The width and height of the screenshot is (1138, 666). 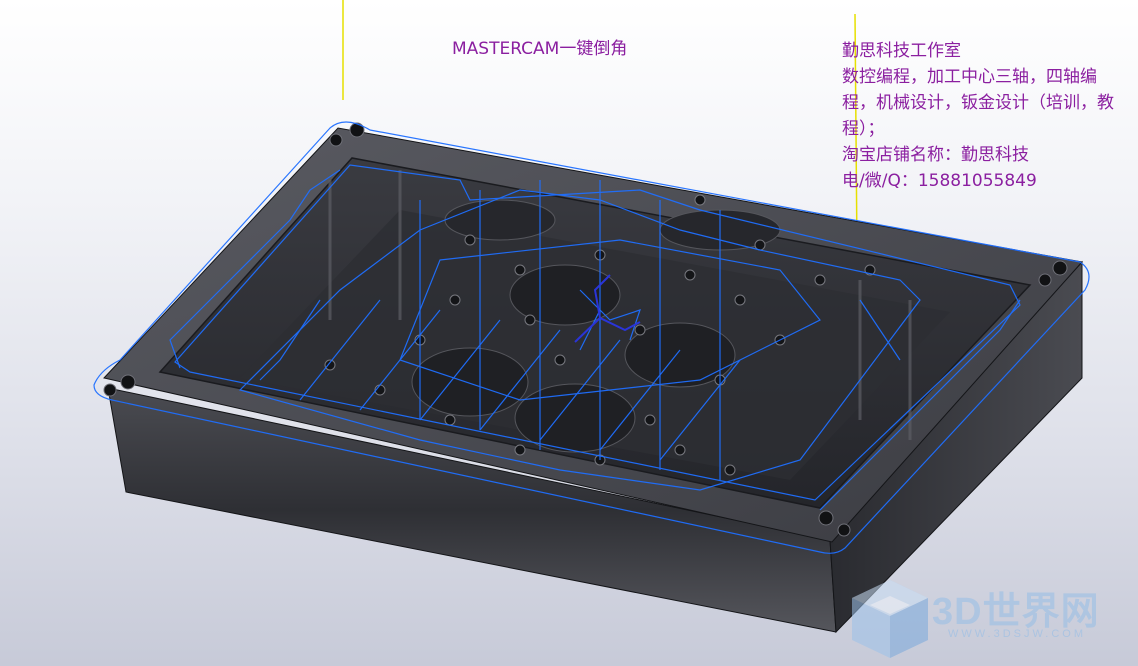 I want to click on caption-title: MASTERCAM一键倒角, so click(x=540, y=49).